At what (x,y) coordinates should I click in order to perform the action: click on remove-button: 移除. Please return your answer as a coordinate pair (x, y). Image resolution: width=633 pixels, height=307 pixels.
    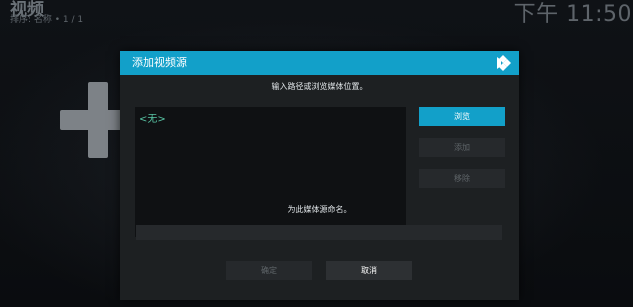
    Looking at the image, I should click on (462, 178).